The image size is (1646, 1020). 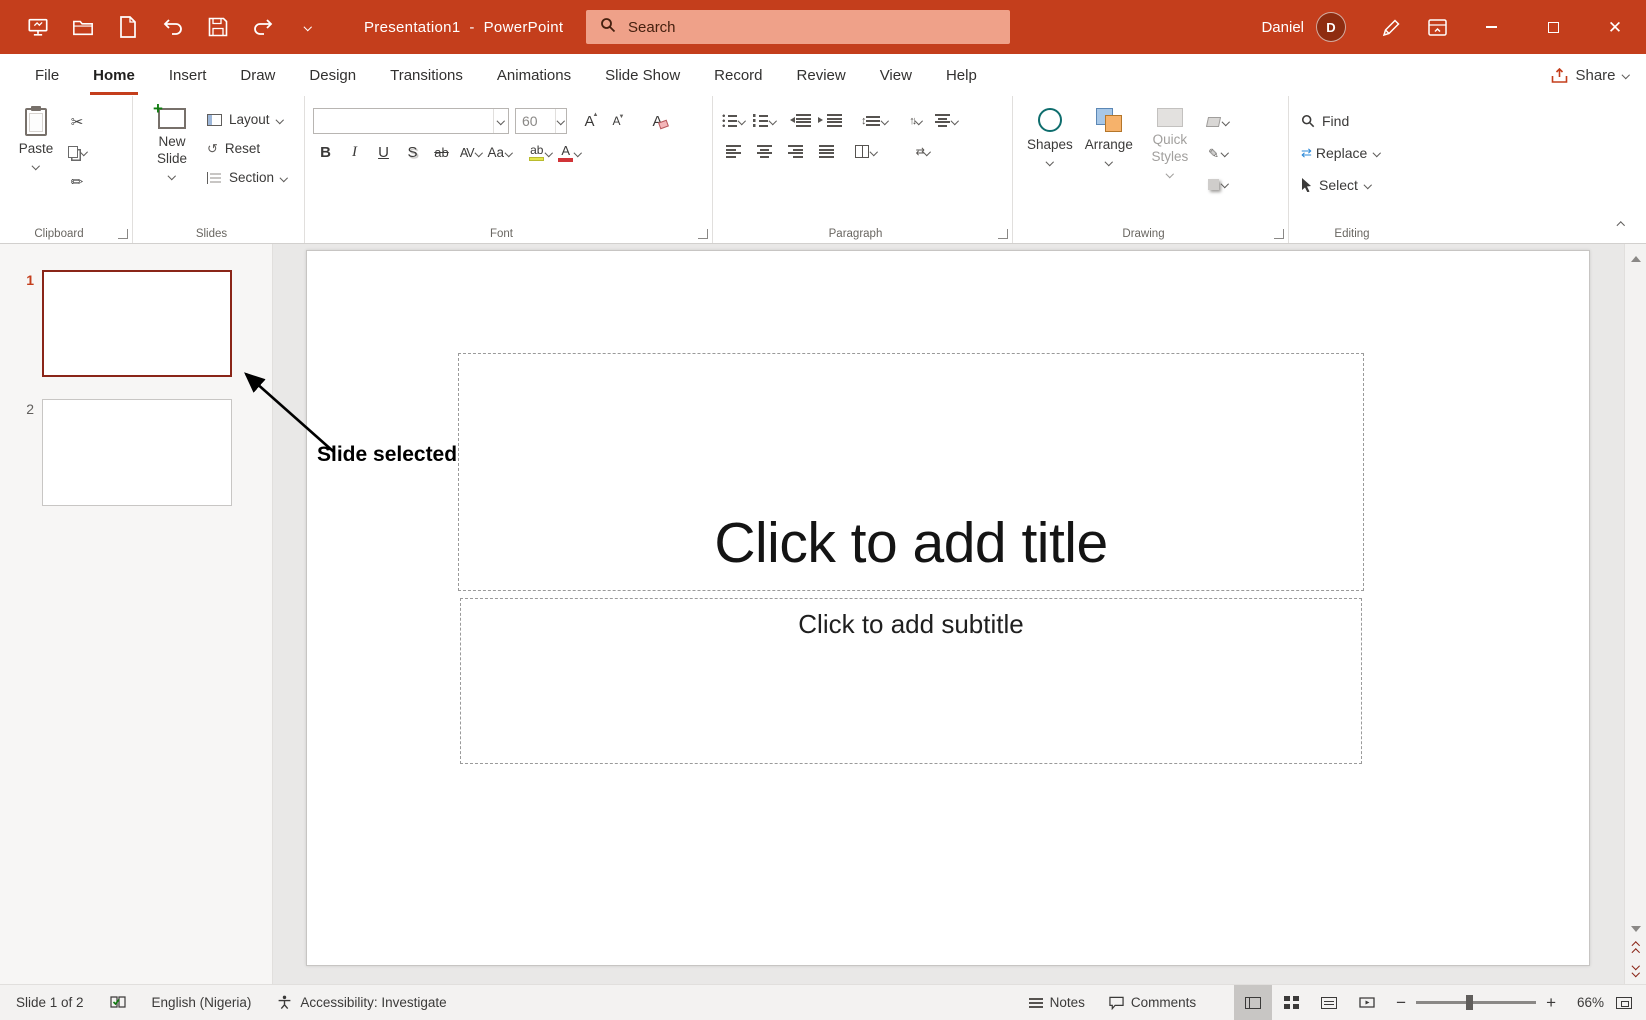 I want to click on zoom-out-button: −, so click(x=1401, y=1002).